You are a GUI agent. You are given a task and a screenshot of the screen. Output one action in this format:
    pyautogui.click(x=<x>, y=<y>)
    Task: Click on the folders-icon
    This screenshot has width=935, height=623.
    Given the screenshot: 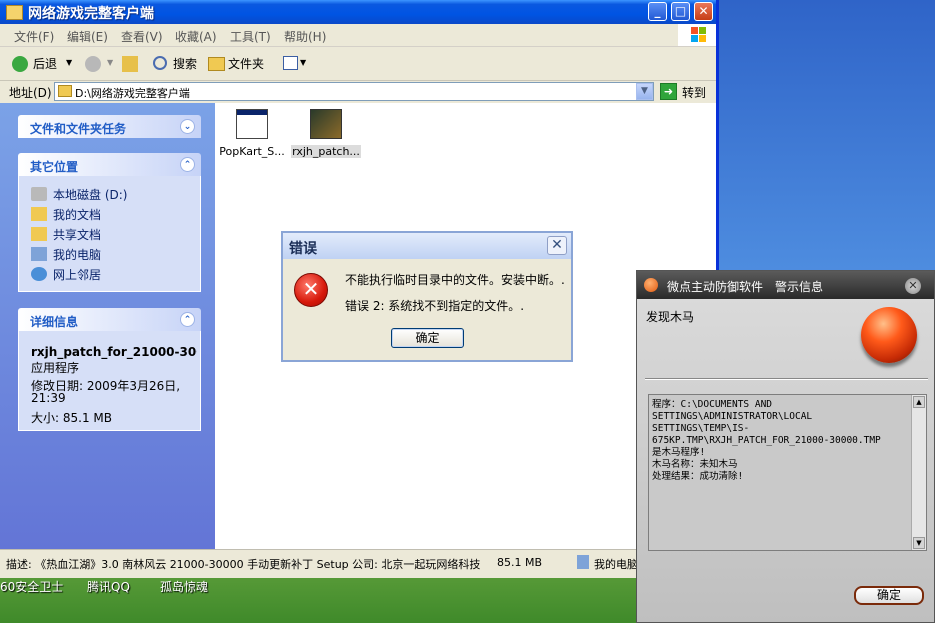 What is the action you would take?
    pyautogui.click(x=216, y=64)
    